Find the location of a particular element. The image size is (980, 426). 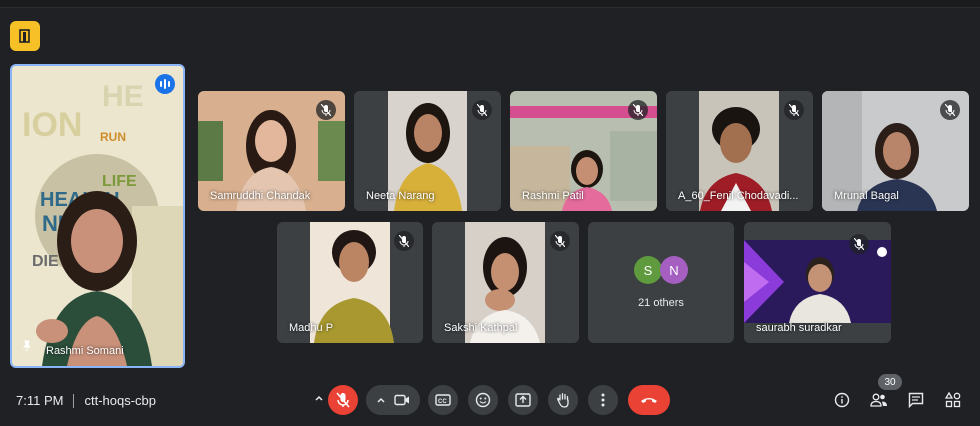

captions-button: CC is located at coordinates (443, 400).